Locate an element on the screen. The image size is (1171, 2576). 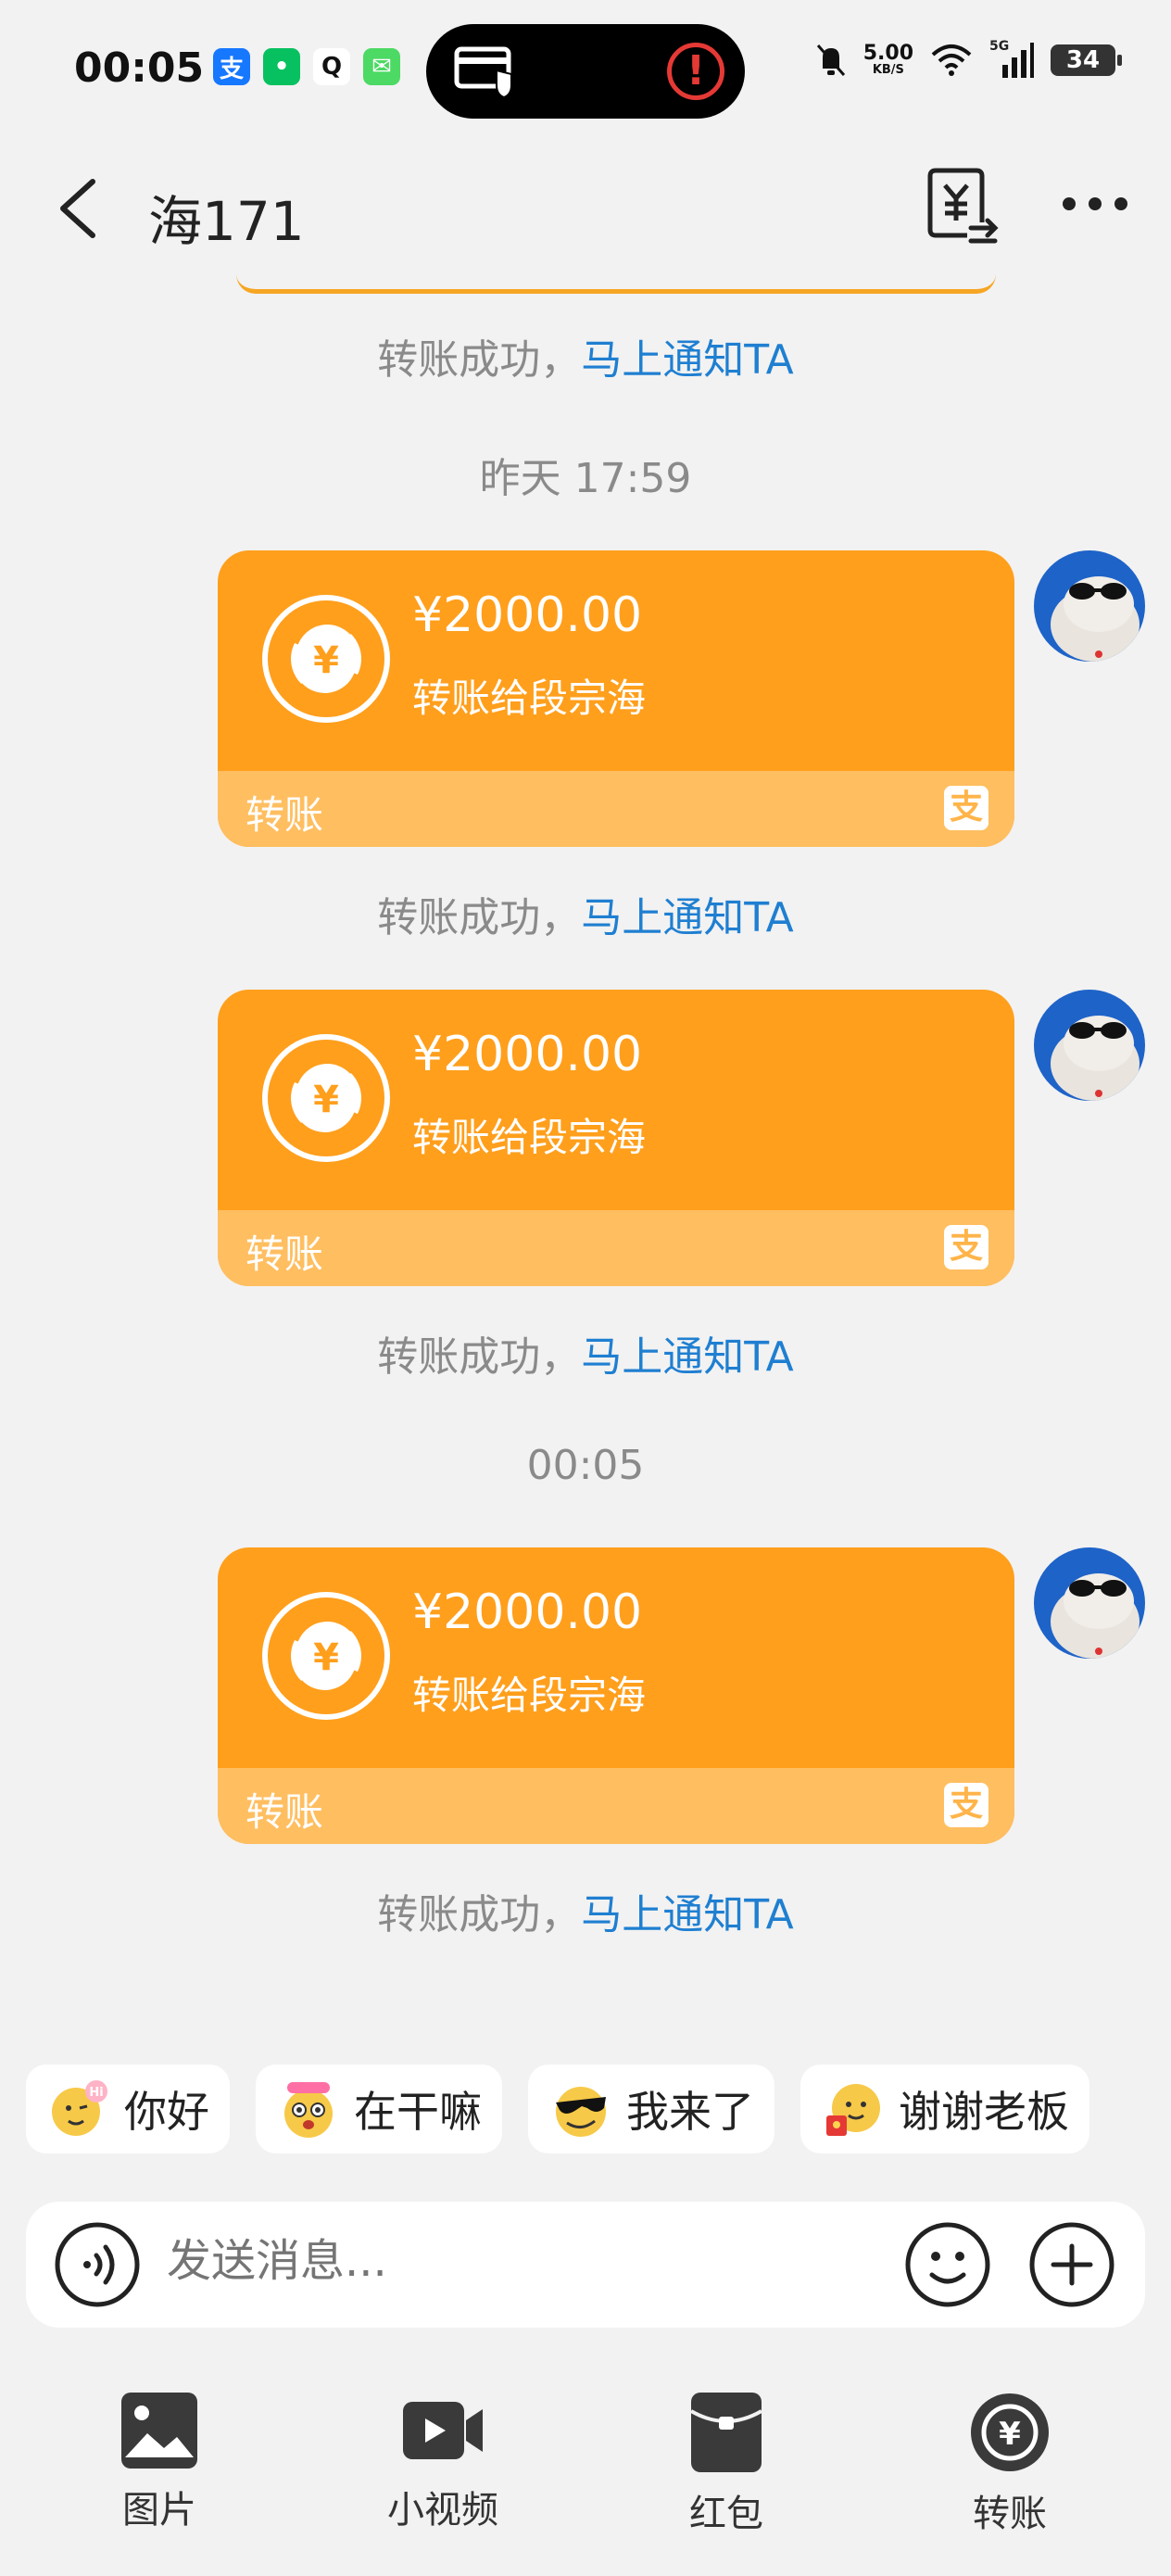
previous-transfer-card-edge is located at coordinates (616, 284).